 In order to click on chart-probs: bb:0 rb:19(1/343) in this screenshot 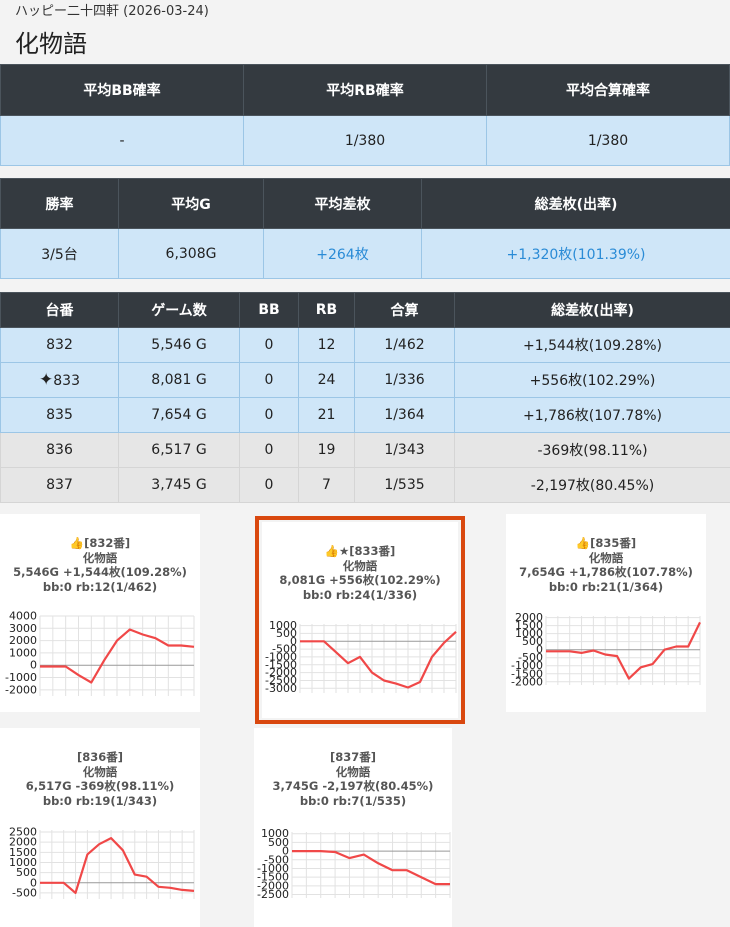, I will do `click(100, 800)`.